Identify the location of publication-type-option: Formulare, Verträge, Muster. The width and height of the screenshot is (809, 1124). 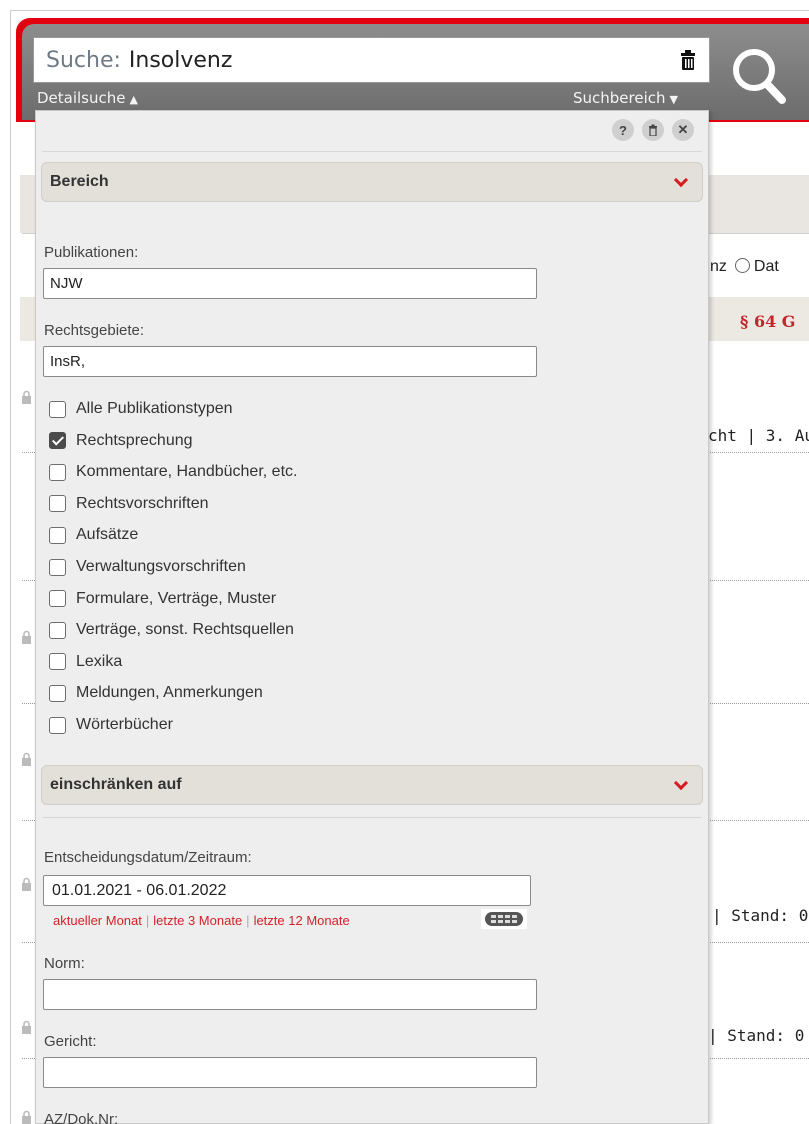
(162, 599).